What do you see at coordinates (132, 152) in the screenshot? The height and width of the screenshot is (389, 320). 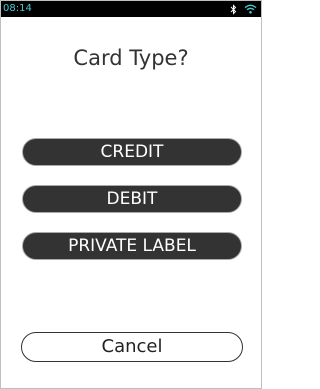 I see `credit-button: CREDIT` at bounding box center [132, 152].